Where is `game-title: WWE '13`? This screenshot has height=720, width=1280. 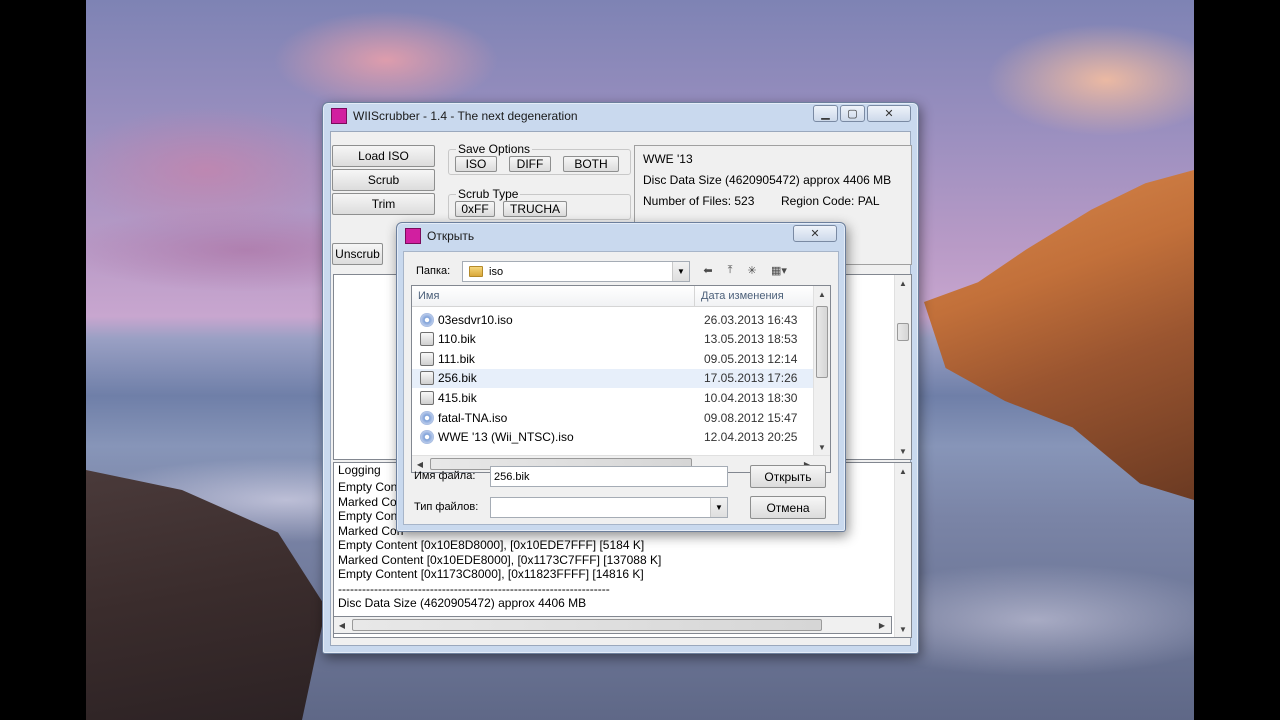 game-title: WWE '13 is located at coordinates (668, 159).